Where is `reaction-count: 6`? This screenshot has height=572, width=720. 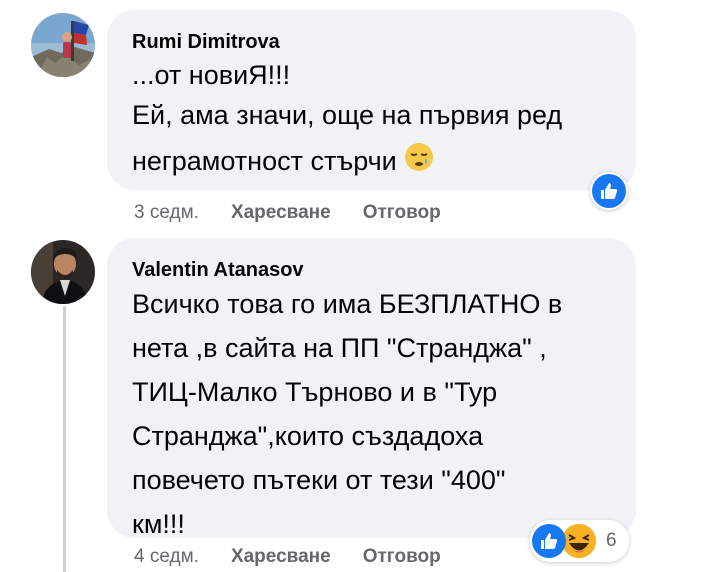 reaction-count: 6 is located at coordinates (611, 540).